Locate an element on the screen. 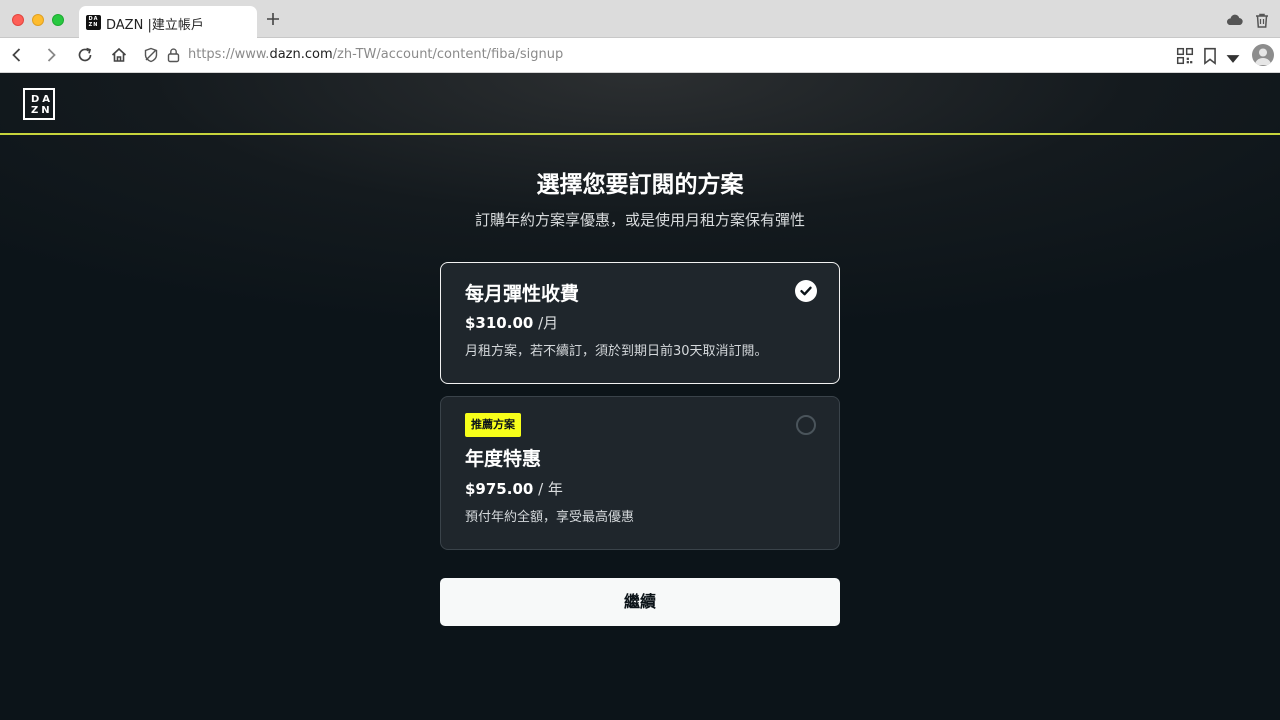 The width and height of the screenshot is (1280, 720). plan-name: 每月彈性收費 is located at coordinates (522, 294).